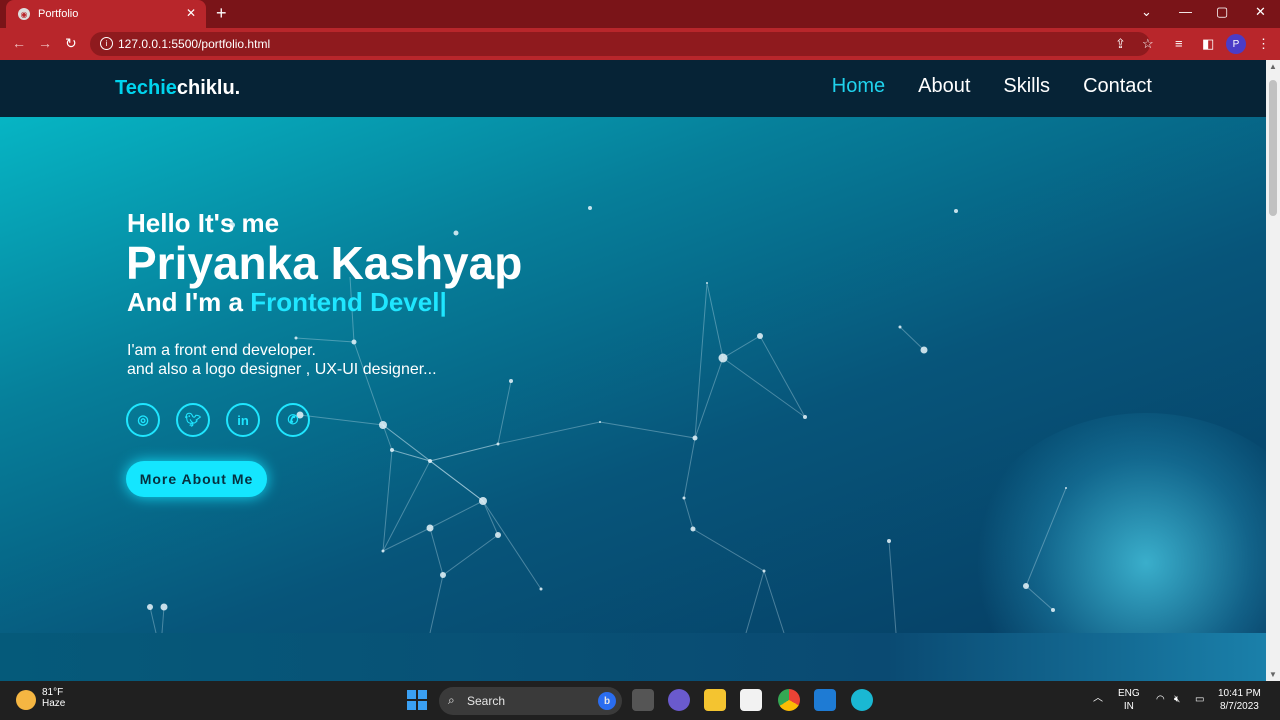 The height and width of the screenshot is (720, 1280). I want to click on bookmark-star-icon: ☆, so click(1148, 44).